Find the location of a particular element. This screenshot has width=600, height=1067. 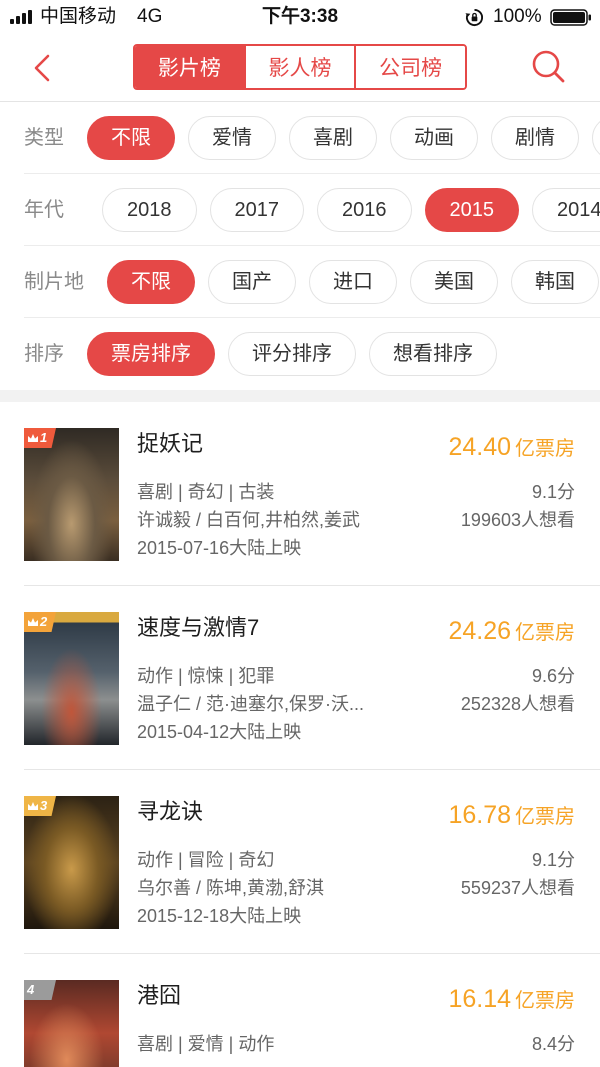

want-count: 252328人想看 is located at coordinates (517, 704).